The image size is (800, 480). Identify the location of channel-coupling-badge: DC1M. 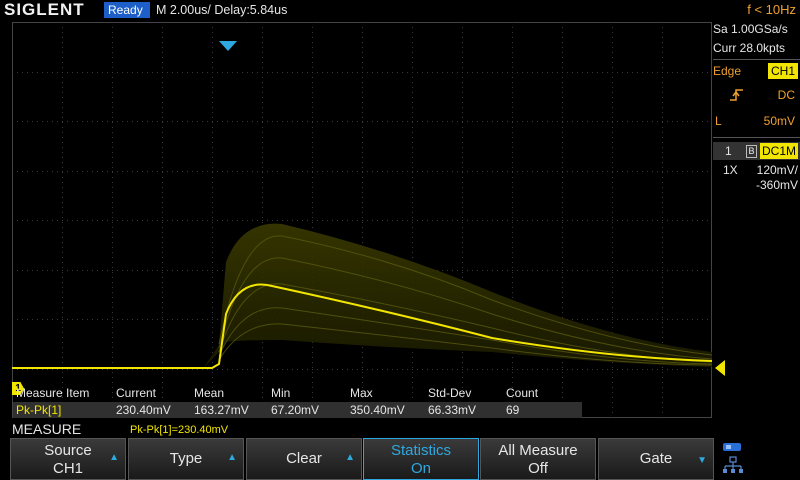
(778, 151).